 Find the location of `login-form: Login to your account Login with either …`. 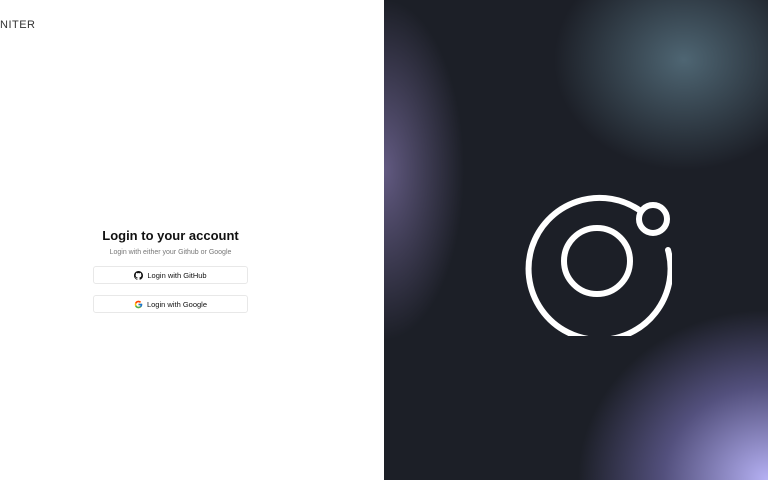

login-form: Login to your account Login with either … is located at coordinates (170, 270).